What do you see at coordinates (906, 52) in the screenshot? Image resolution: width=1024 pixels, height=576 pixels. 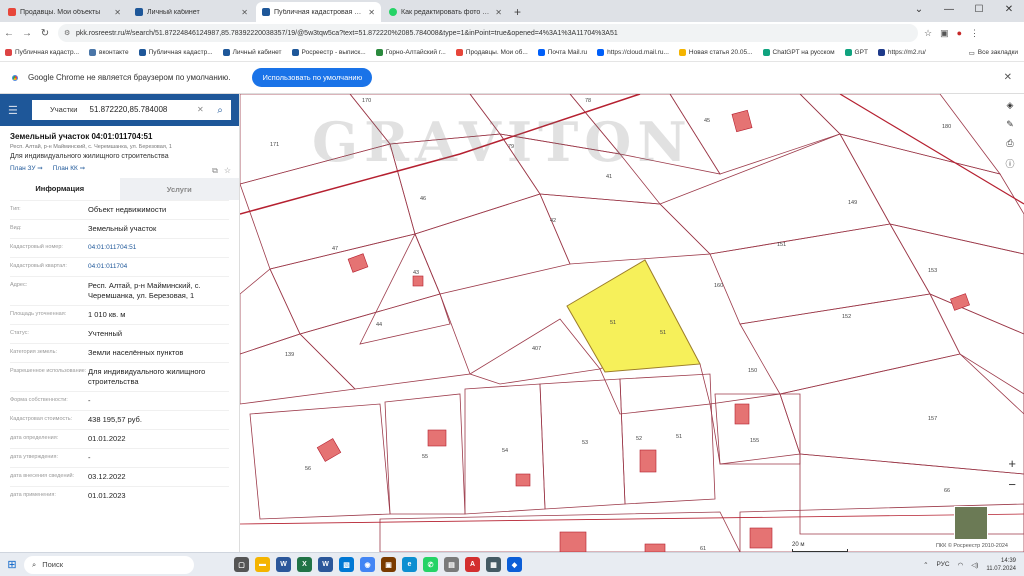 I see `bookmark-label: https://m2.ru/` at bounding box center [906, 52].